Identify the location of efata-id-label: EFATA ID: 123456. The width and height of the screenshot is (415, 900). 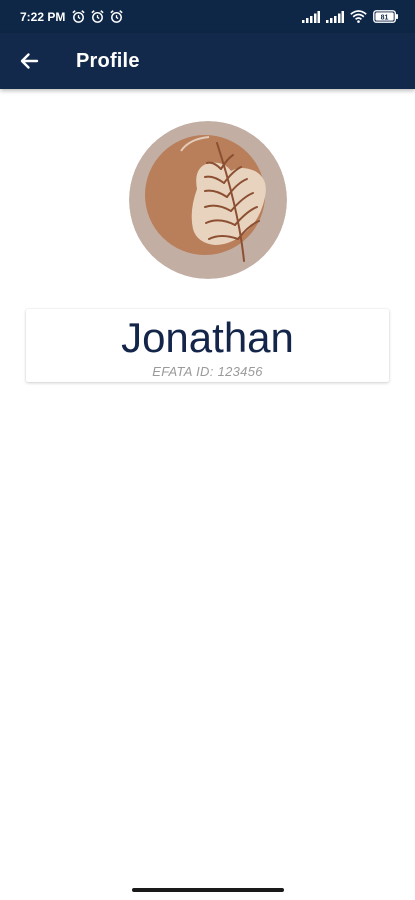
(207, 371).